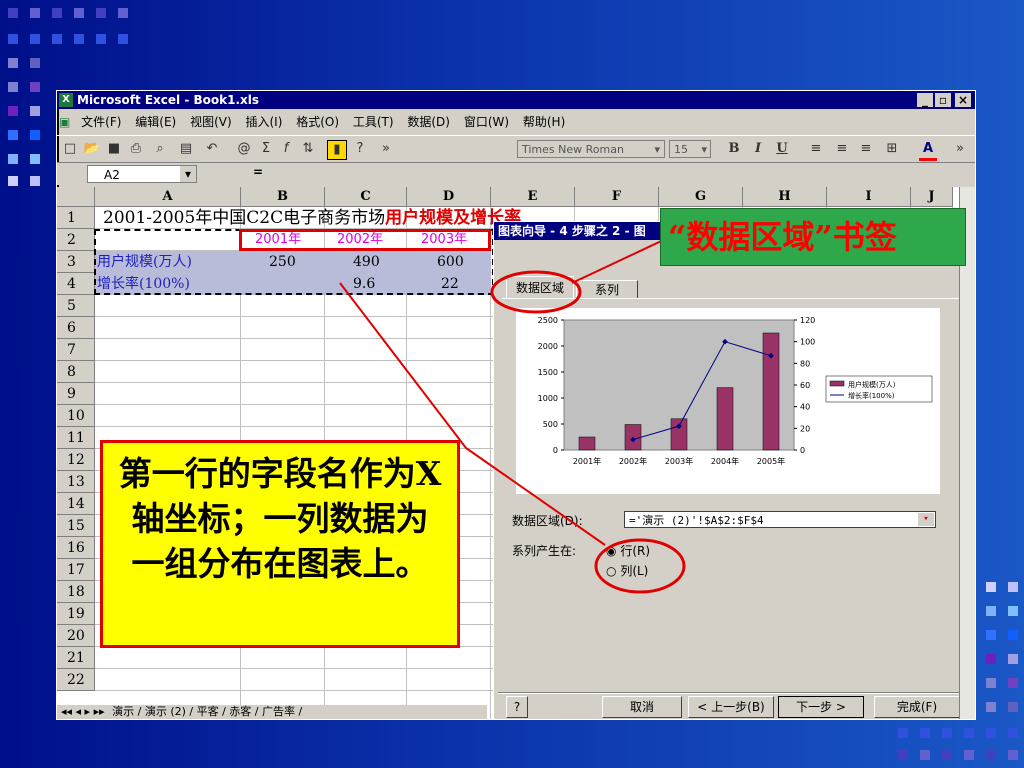  Describe the element at coordinates (701, 197) in the screenshot. I see `column-header-g: G` at that location.